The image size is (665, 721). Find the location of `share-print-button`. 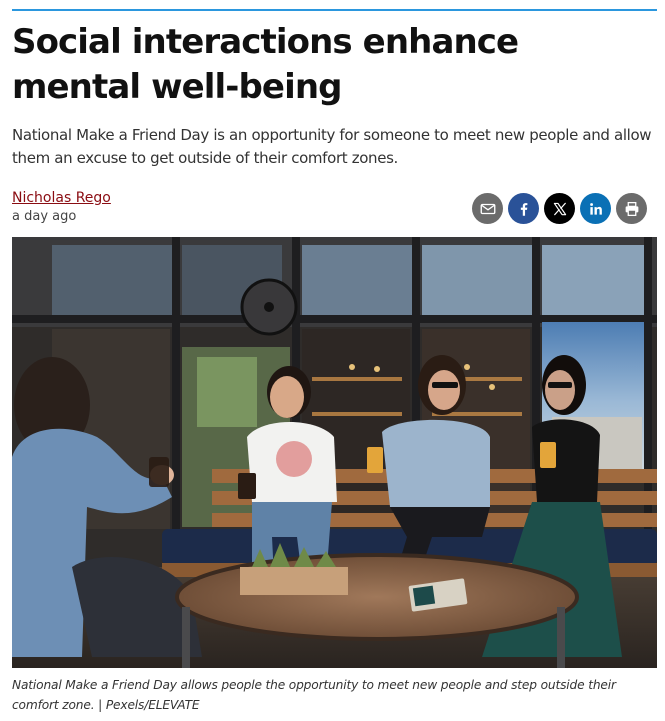

share-print-button is located at coordinates (631, 208).